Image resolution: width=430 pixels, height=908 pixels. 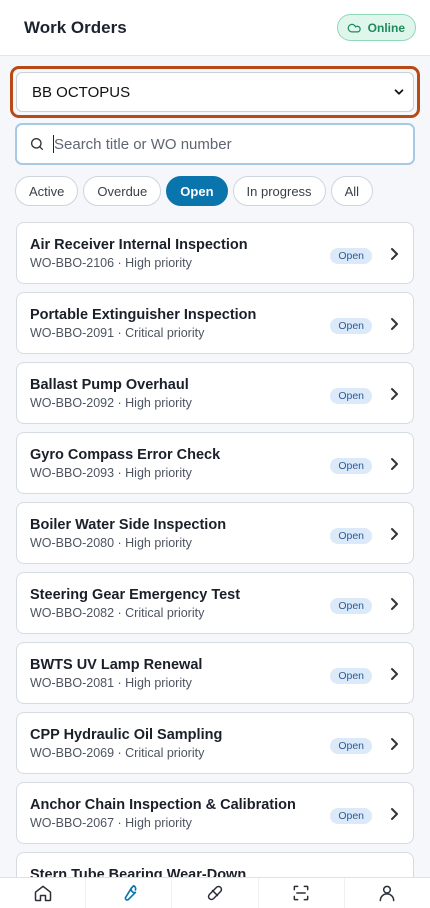 I want to click on work-order-title: Portable Extinguisher Inspection, so click(x=143, y=315).